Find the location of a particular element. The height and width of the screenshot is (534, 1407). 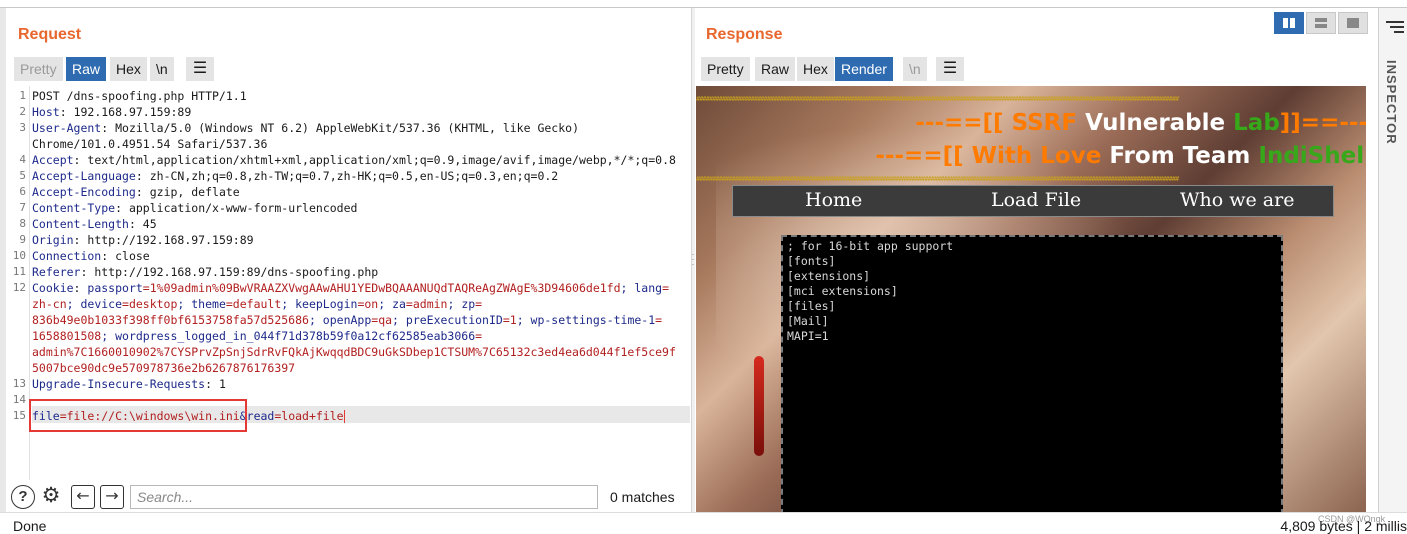

line-number: 11 is located at coordinates (19, 271).